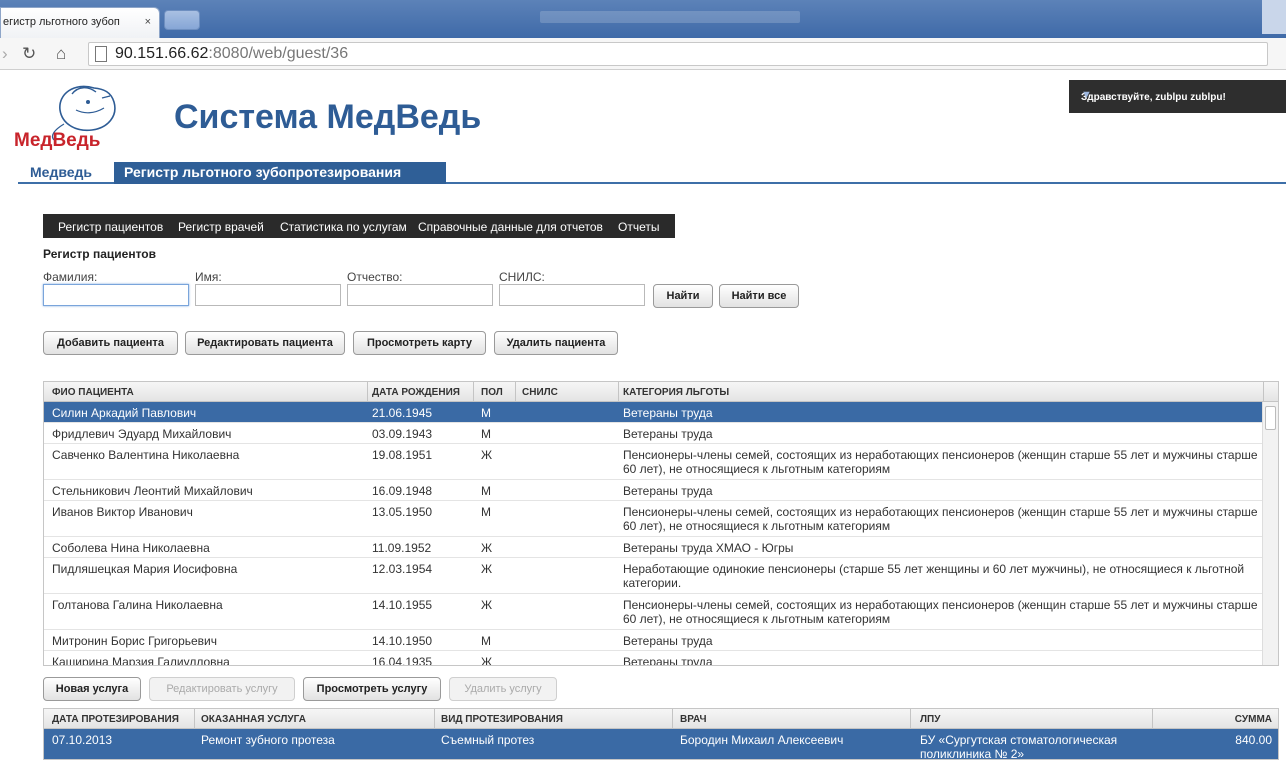 The image size is (1286, 760). I want to click on page-title: Регистр пациентов, so click(99, 254).